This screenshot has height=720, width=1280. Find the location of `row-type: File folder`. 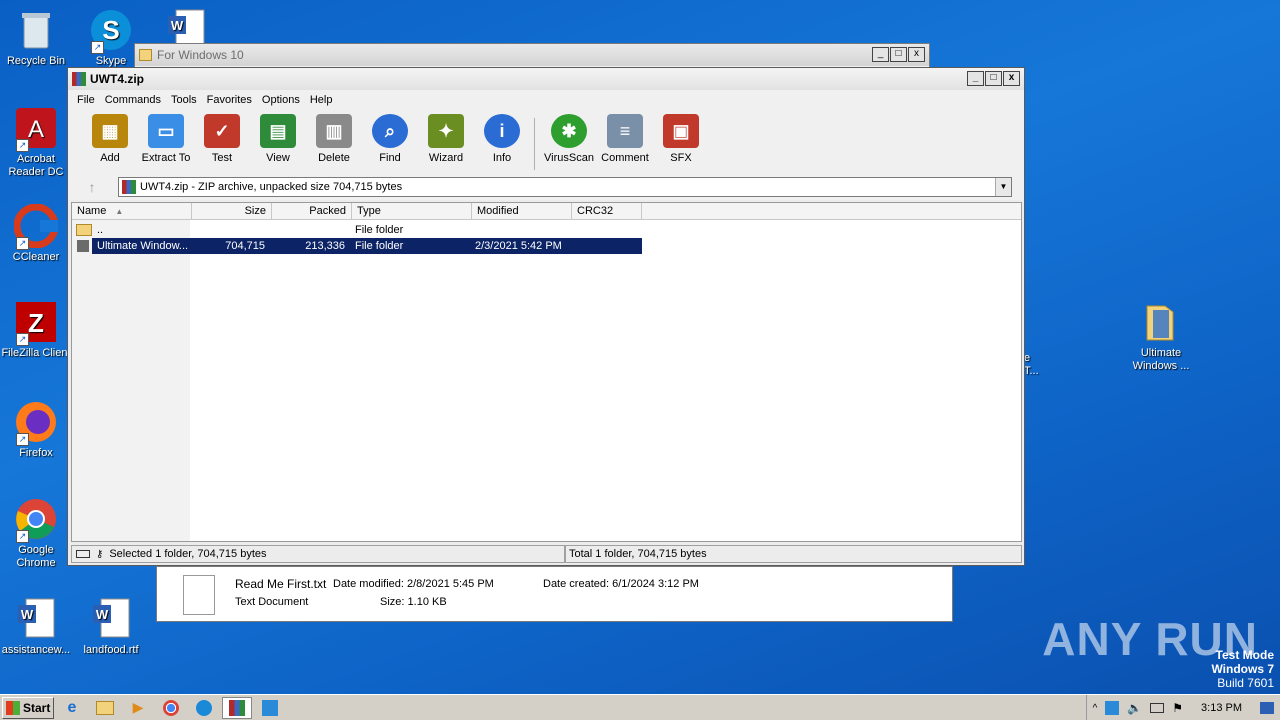

row-type: File folder is located at coordinates (379, 230).